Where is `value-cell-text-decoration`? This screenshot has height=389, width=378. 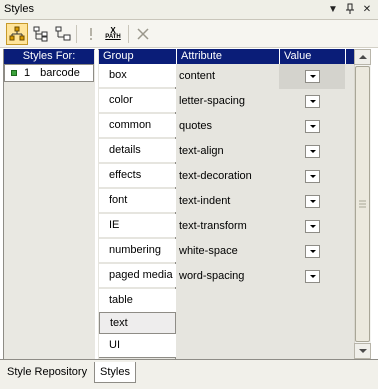
value-cell-text-decoration is located at coordinates (312, 176).